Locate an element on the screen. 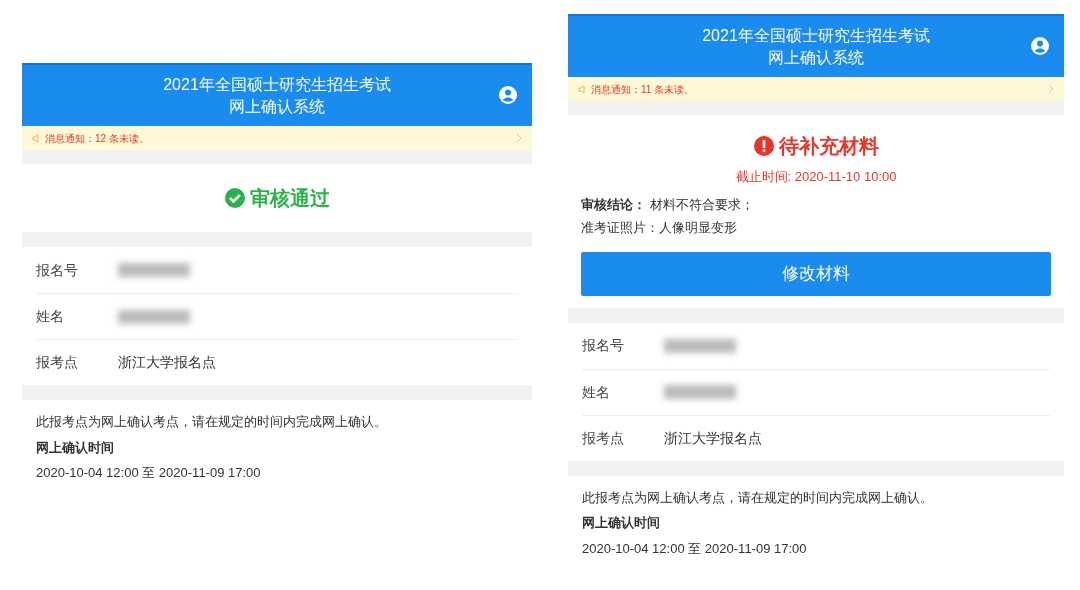  exclamation-circle-icon is located at coordinates (764, 146).